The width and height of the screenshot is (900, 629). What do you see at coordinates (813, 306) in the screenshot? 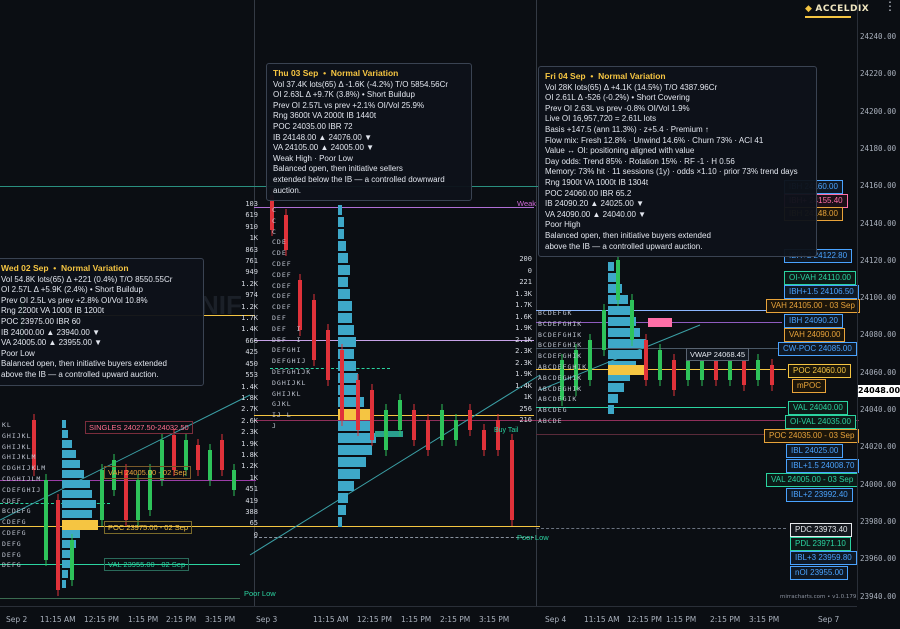
I see `price-level-label: VAH 24105.00 - 03 Sep` at bounding box center [813, 306].